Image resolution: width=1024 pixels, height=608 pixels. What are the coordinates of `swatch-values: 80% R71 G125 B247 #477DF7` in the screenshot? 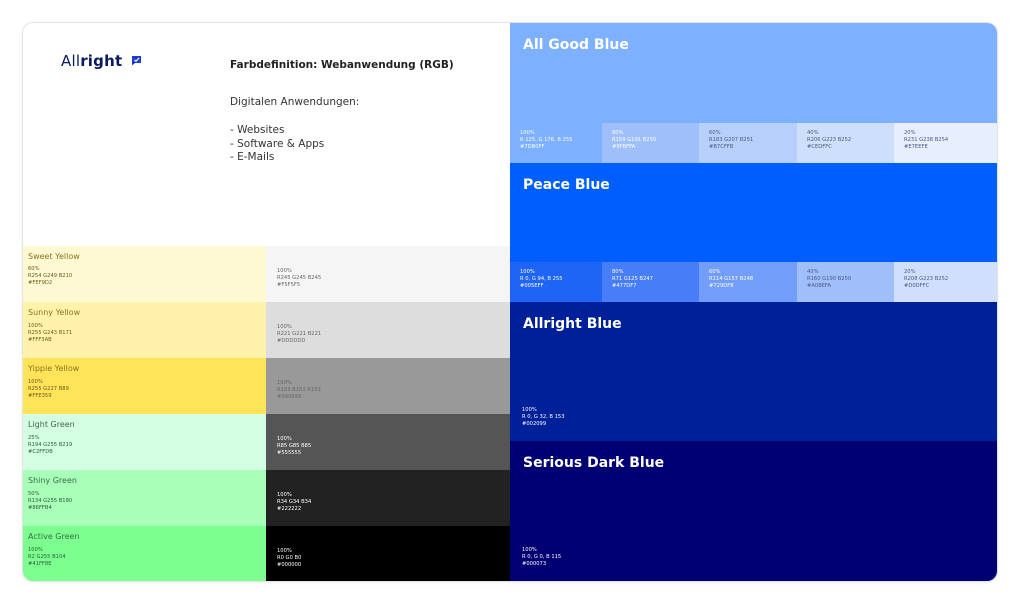 It's located at (632, 279).